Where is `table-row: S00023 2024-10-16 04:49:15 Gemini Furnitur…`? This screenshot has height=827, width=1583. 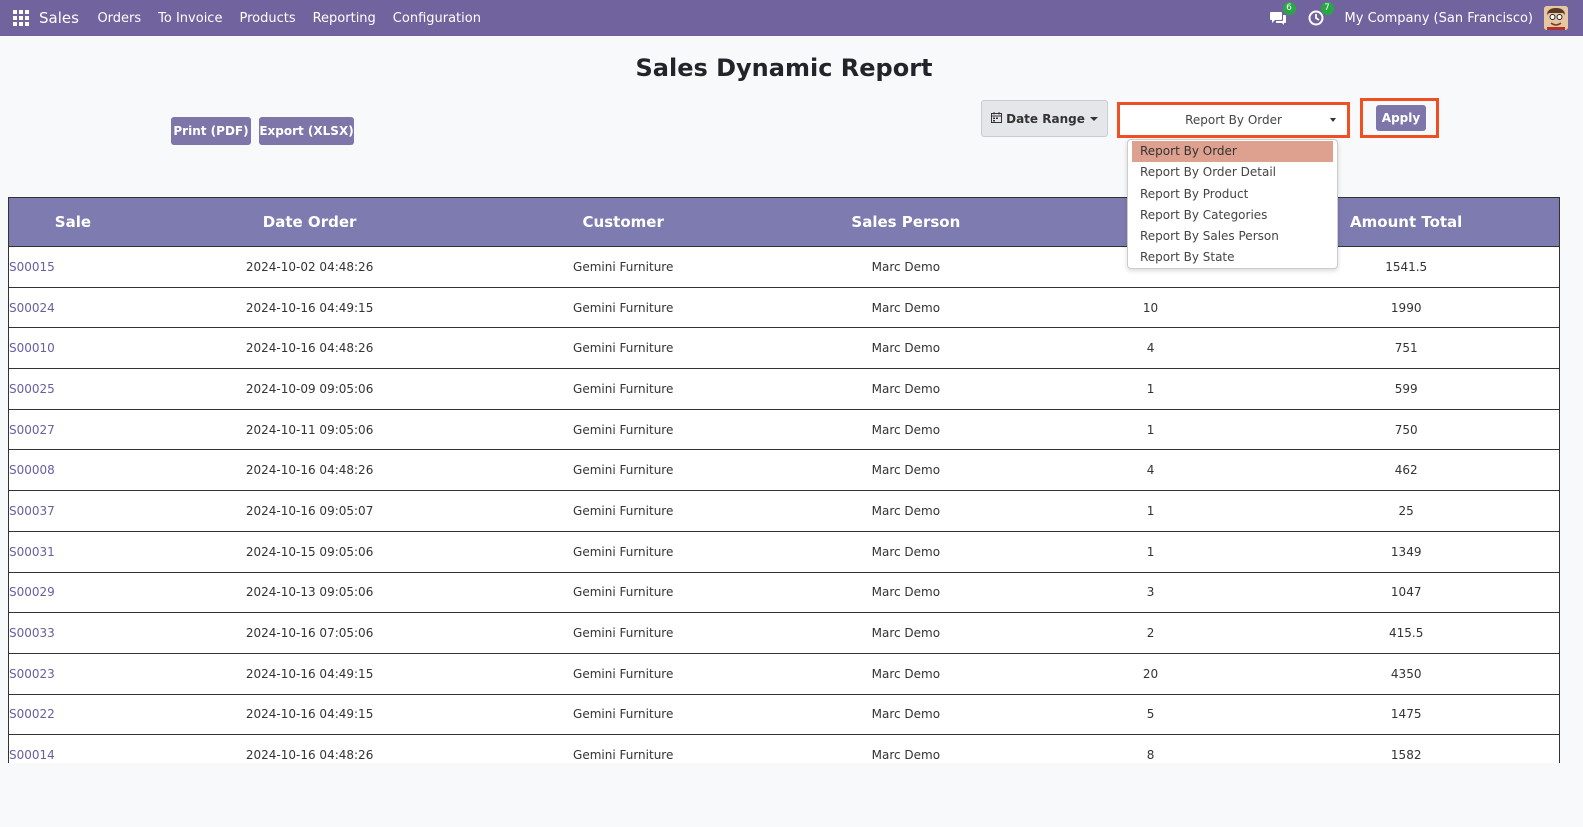 table-row: S00023 2024-10-16 04:49:15 Gemini Furnitur… is located at coordinates (784, 674).